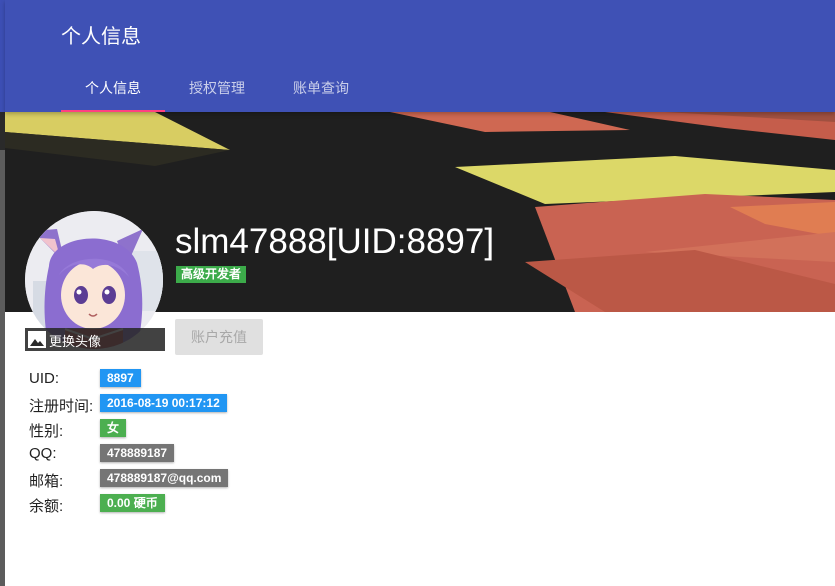  What do you see at coordinates (163, 403) in the screenshot?
I see `register-time-badge: 2016-08-19 00:17:12` at bounding box center [163, 403].